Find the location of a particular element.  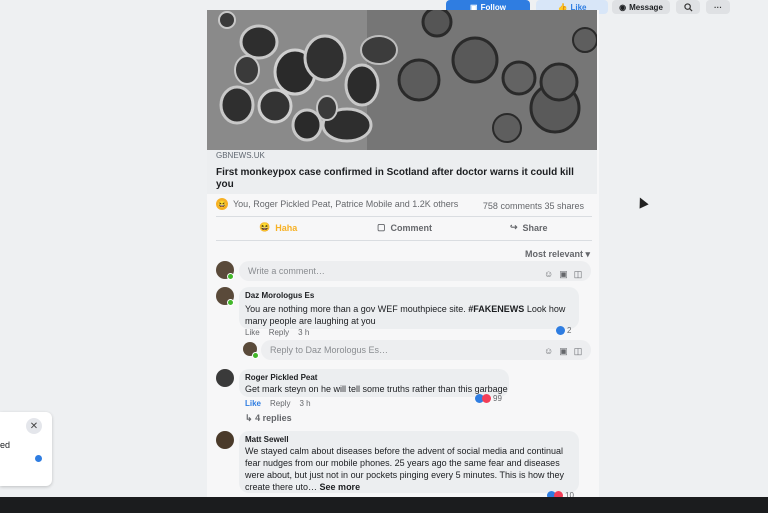

share-icon: ↪ is located at coordinates (514, 227).